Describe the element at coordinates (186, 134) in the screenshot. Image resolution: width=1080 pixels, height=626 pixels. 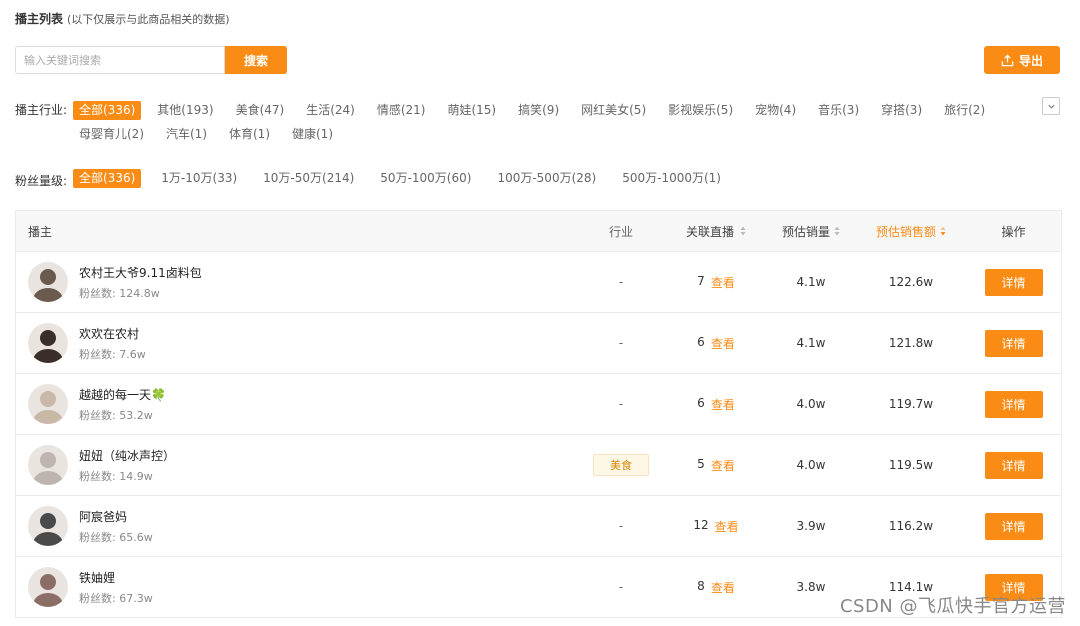
I see `industry-chip: 汽车(1)` at that location.